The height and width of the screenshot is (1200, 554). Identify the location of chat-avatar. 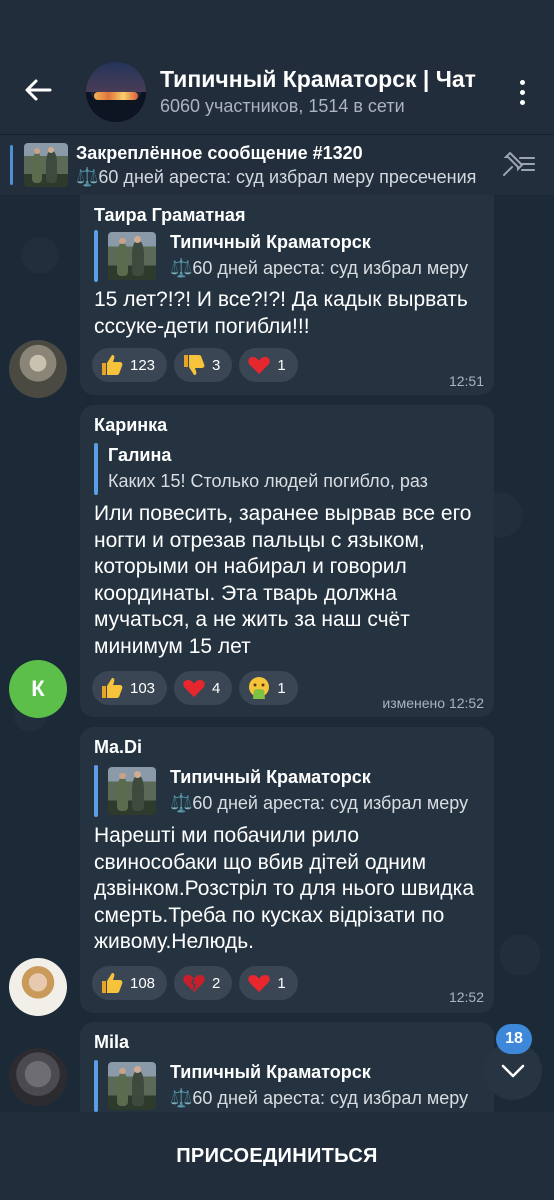
(116, 92).